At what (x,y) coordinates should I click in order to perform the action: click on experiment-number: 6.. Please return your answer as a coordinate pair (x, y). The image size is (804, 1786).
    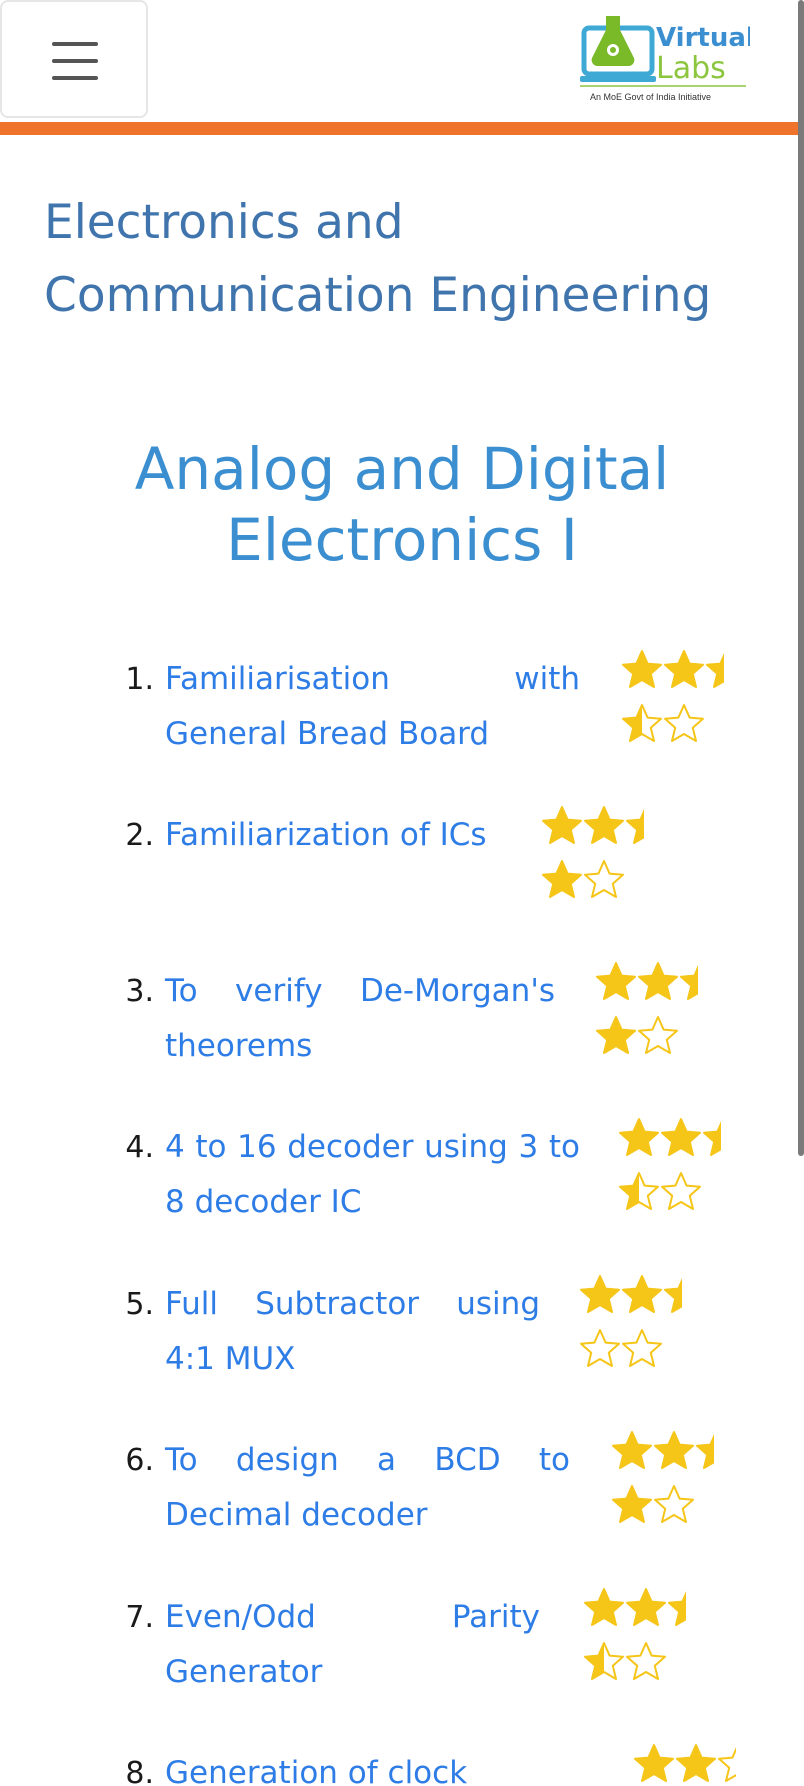
    Looking at the image, I should click on (139, 1460).